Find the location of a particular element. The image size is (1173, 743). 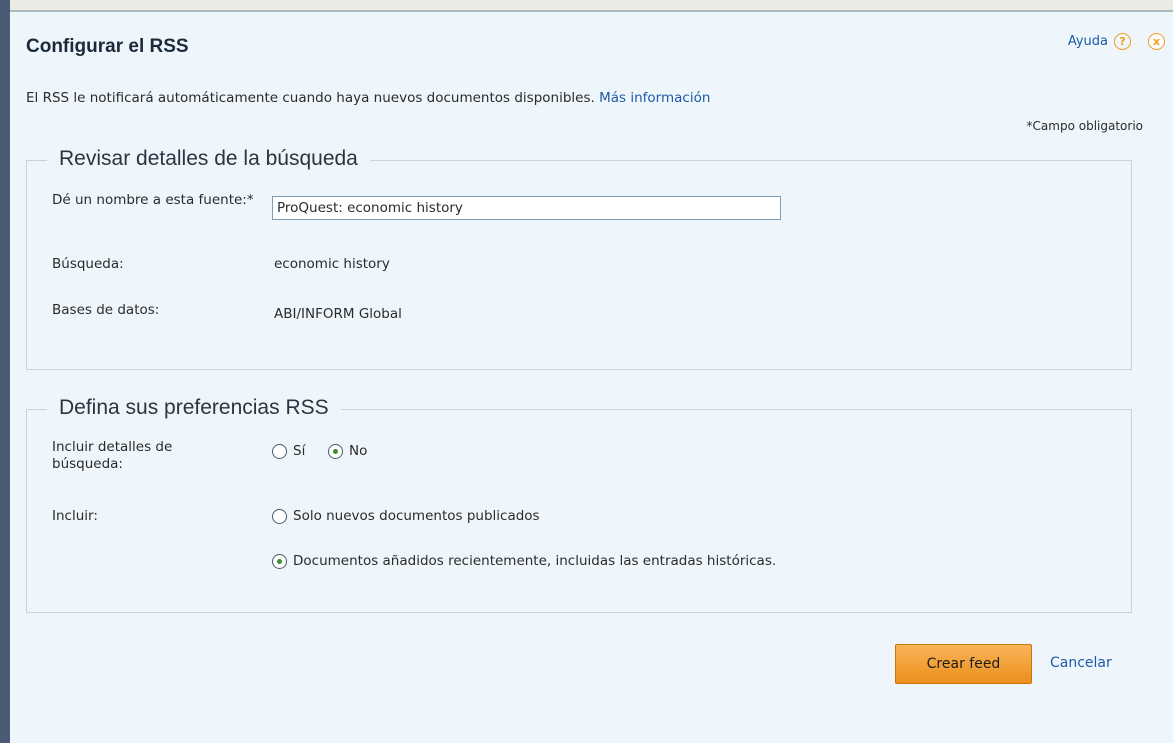

background-strip is located at coordinates (586, 5).